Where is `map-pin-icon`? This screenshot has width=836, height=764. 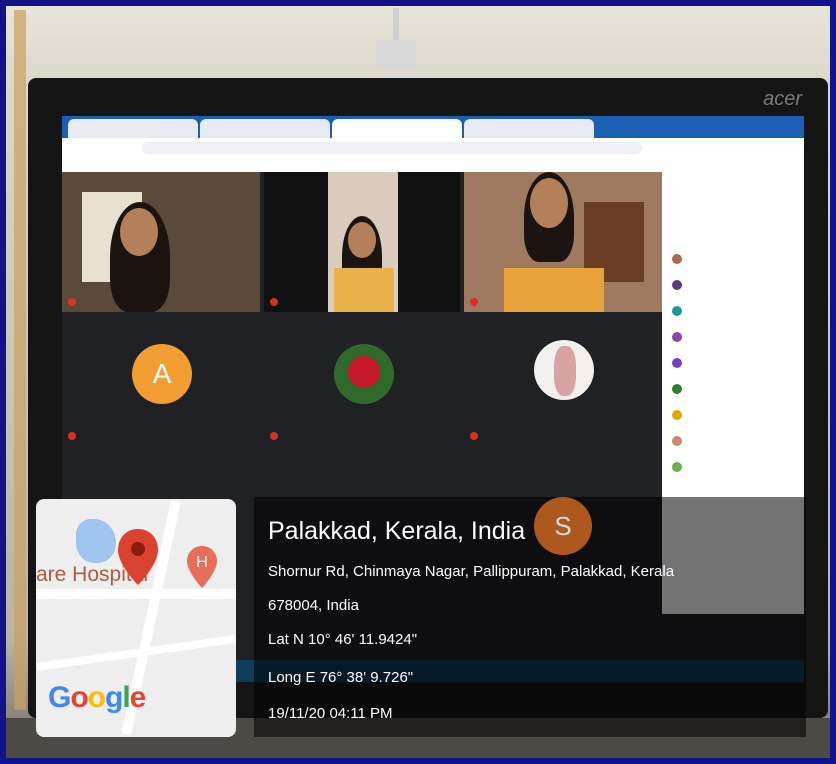
map-pin-icon is located at coordinates (138, 557).